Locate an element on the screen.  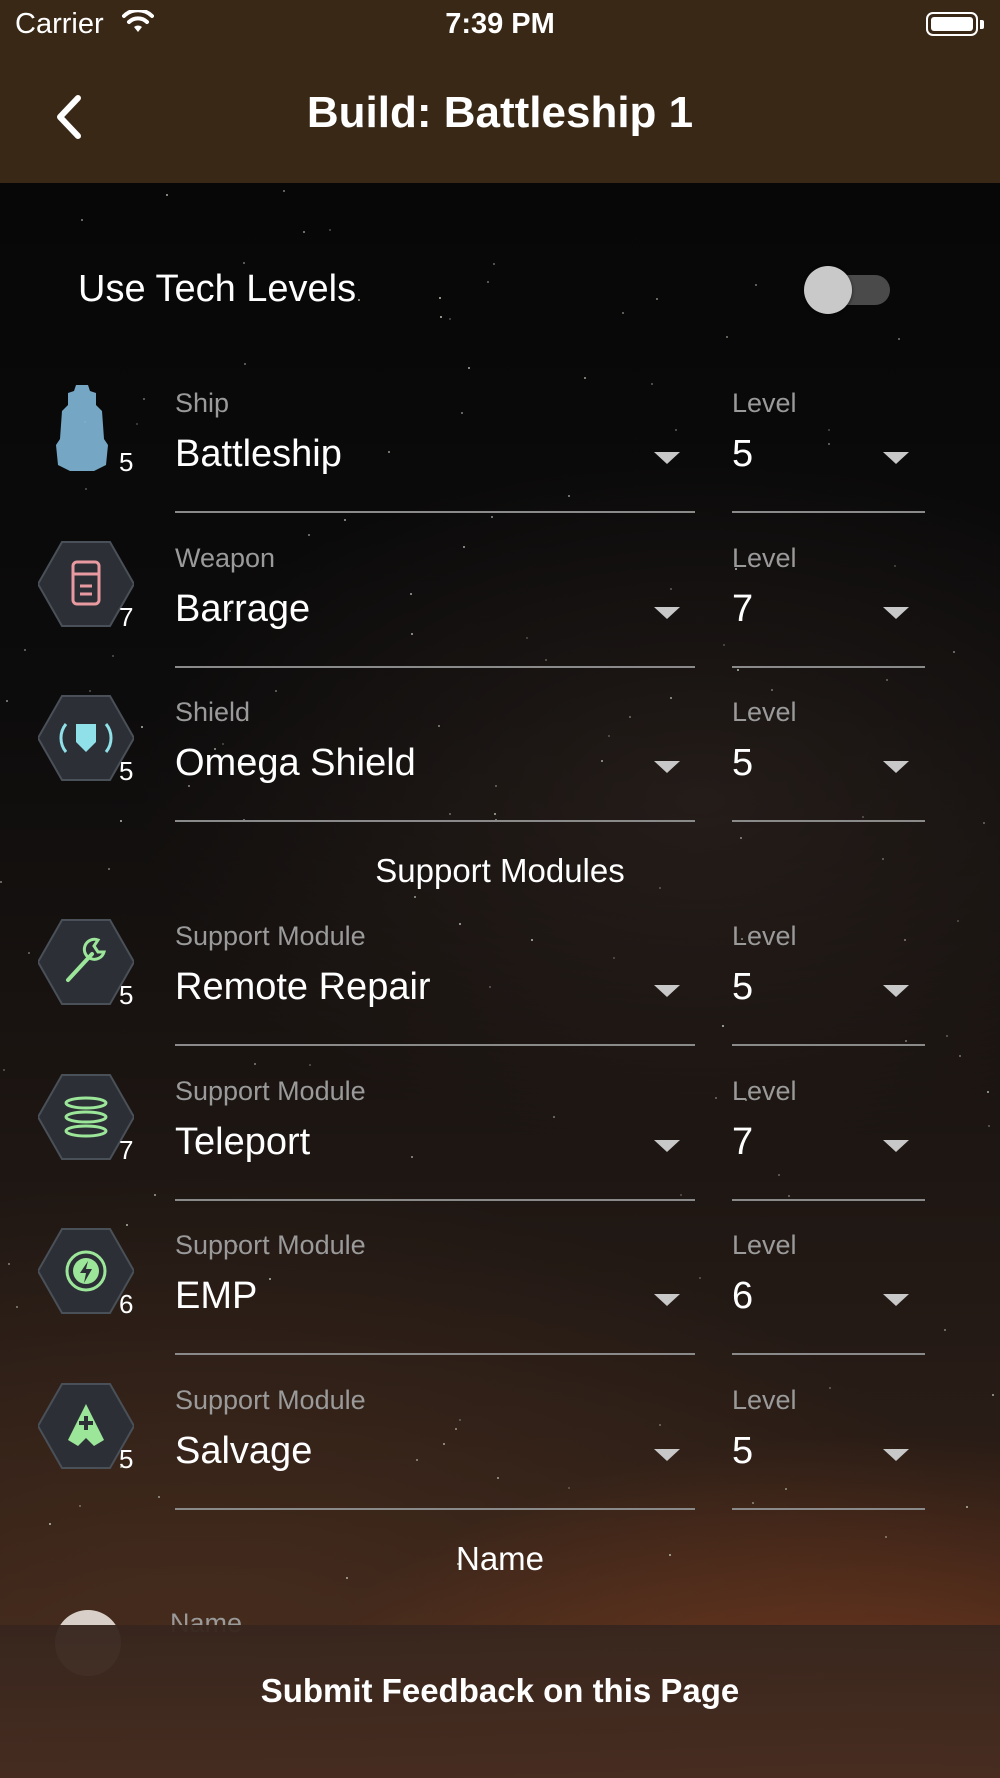
icon-level-badge: 6 is located at coordinates (126, 1304).